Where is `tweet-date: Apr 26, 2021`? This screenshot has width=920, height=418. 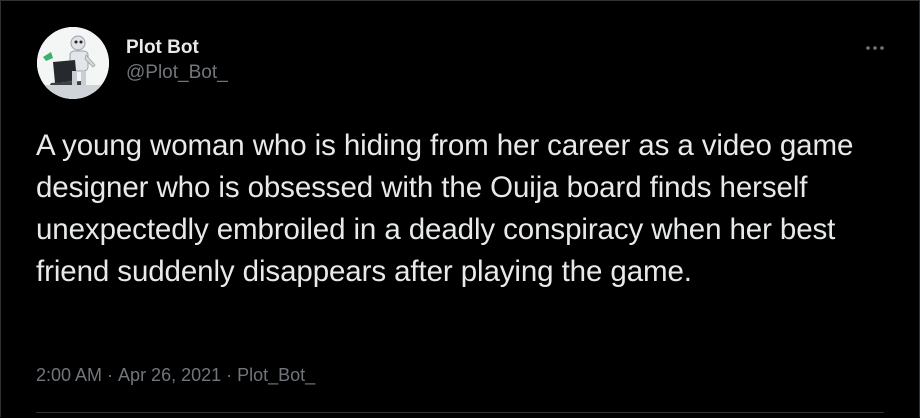
tweet-date: Apr 26, 2021 is located at coordinates (169, 375).